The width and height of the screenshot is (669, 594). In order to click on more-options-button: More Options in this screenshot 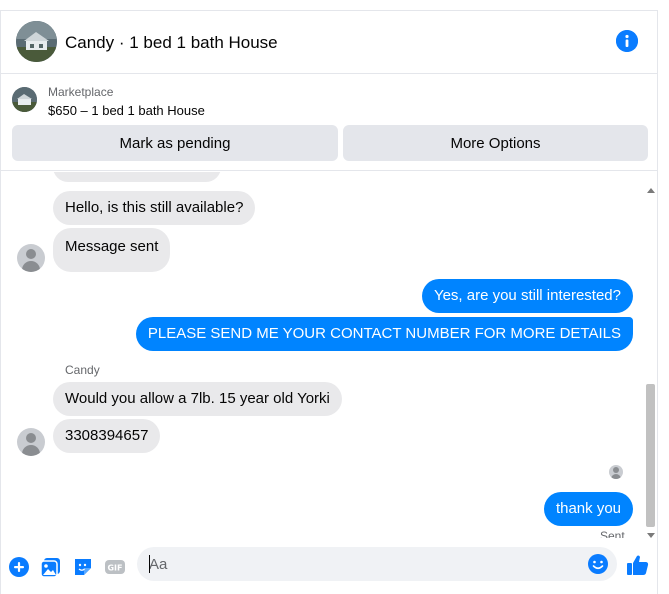, I will do `click(495, 143)`.